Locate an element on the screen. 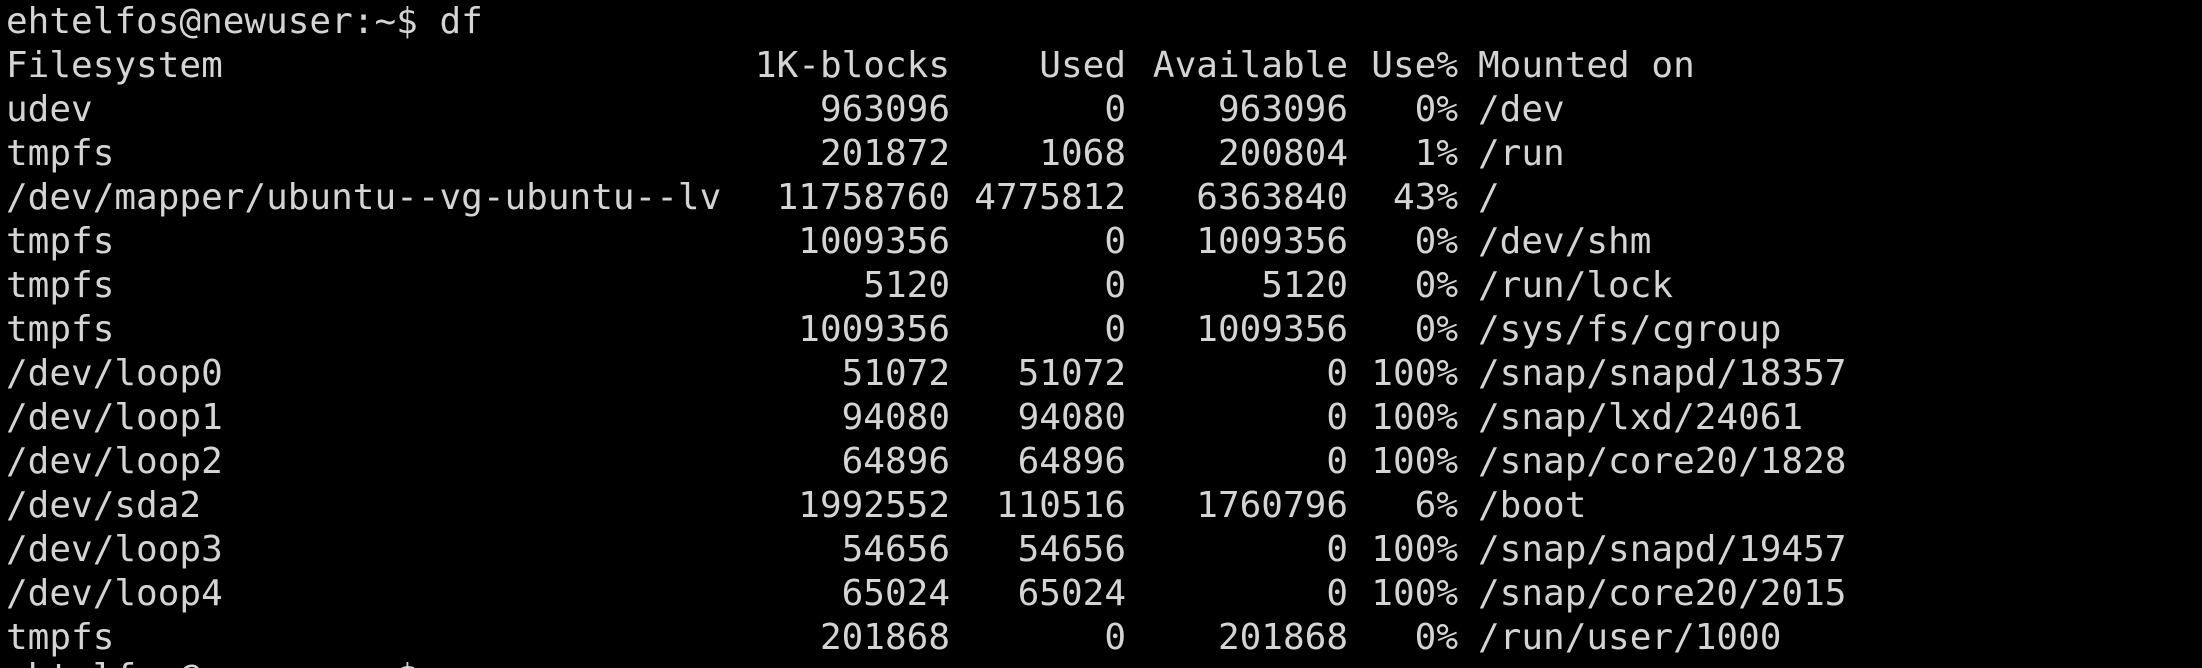 Image resolution: width=2202 pixels, height=668 pixels. row-blocks: 1992552 is located at coordinates (874, 505).